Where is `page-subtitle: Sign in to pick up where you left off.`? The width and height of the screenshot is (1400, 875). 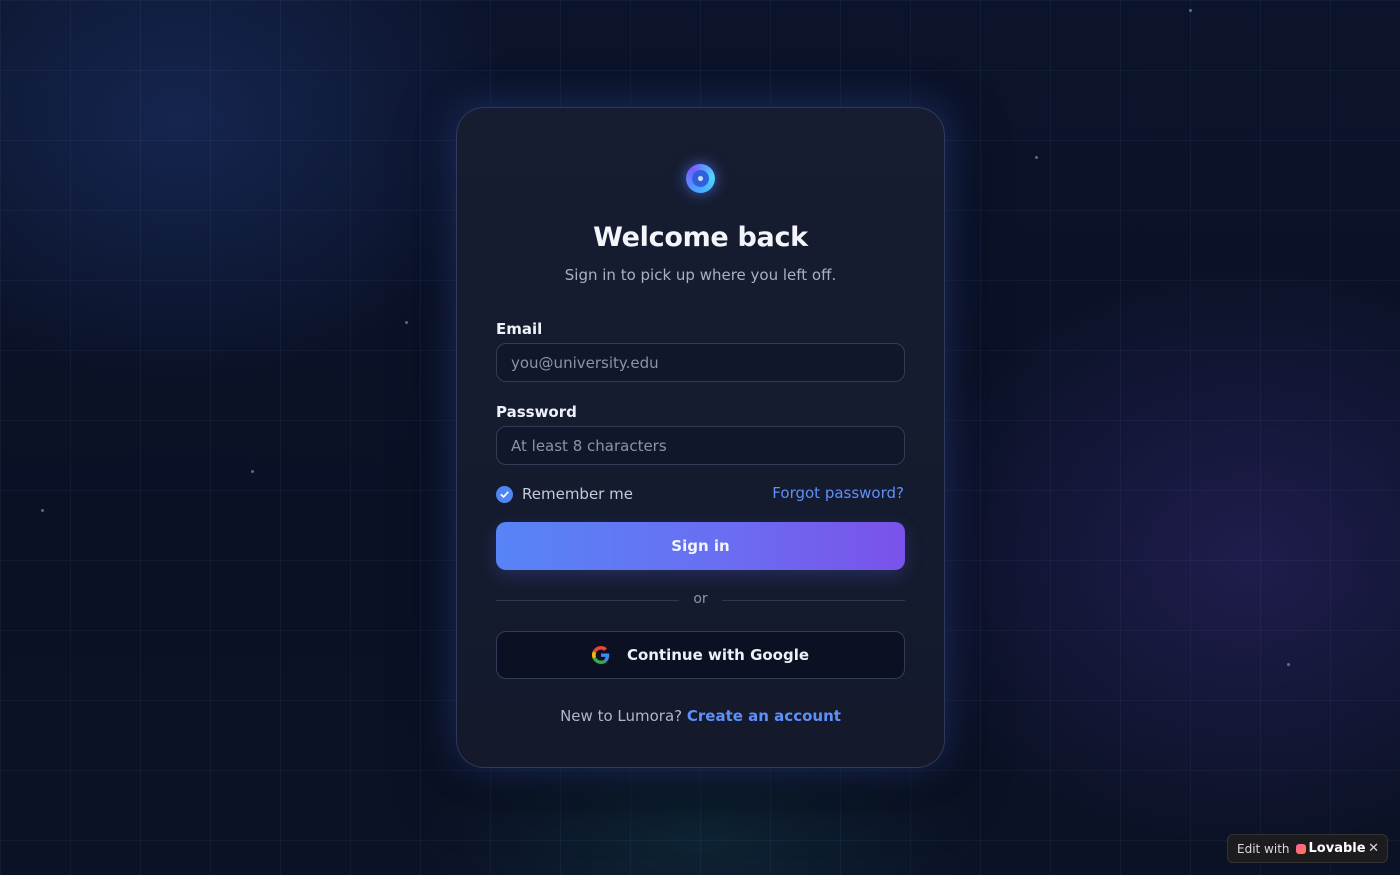 page-subtitle: Sign in to pick up where you left off. is located at coordinates (700, 275).